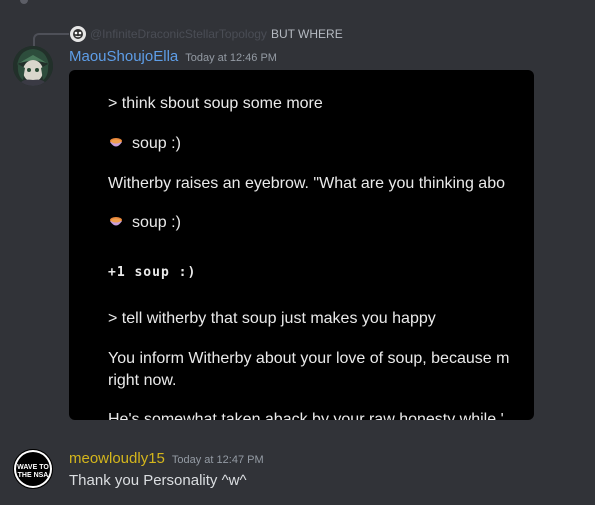 This screenshot has width=595, height=505. I want to click on username: meowloudly15, so click(117, 458).